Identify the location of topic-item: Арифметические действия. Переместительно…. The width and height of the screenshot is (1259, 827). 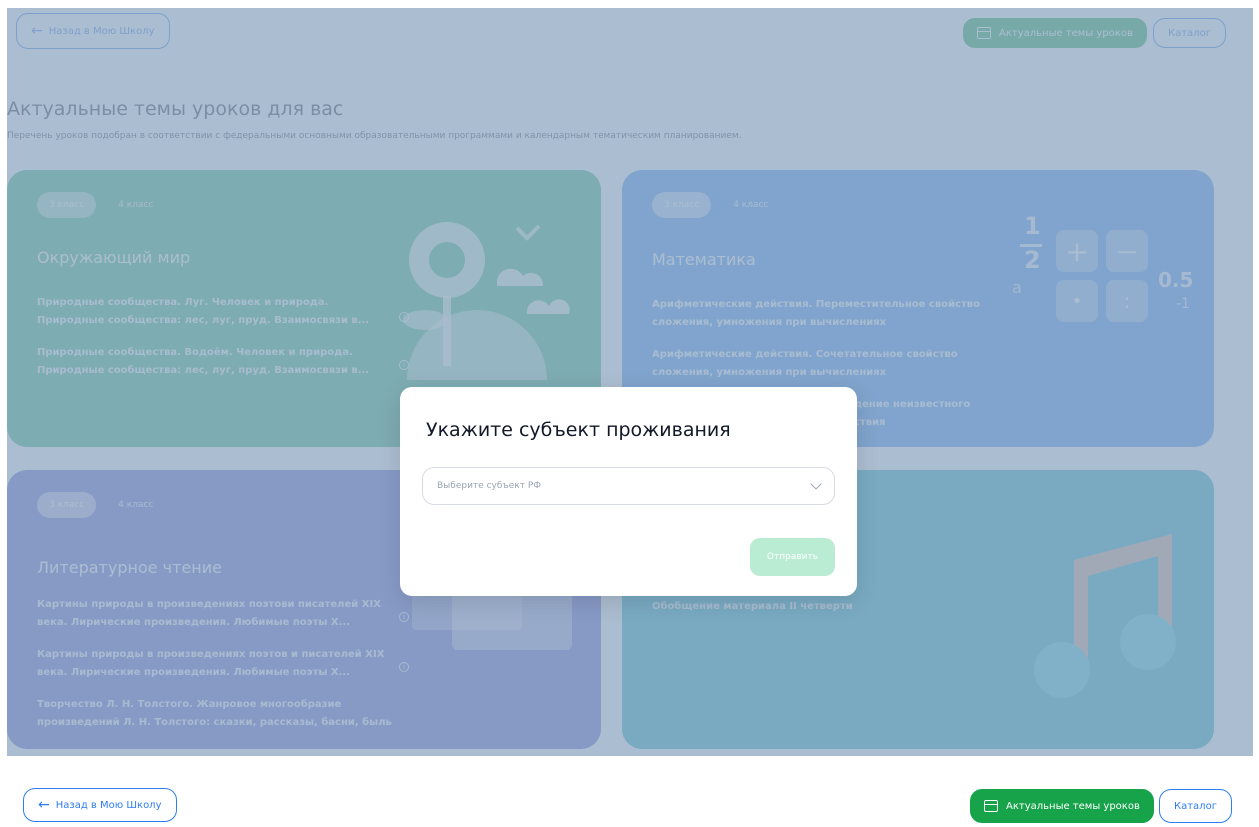
(822, 314).